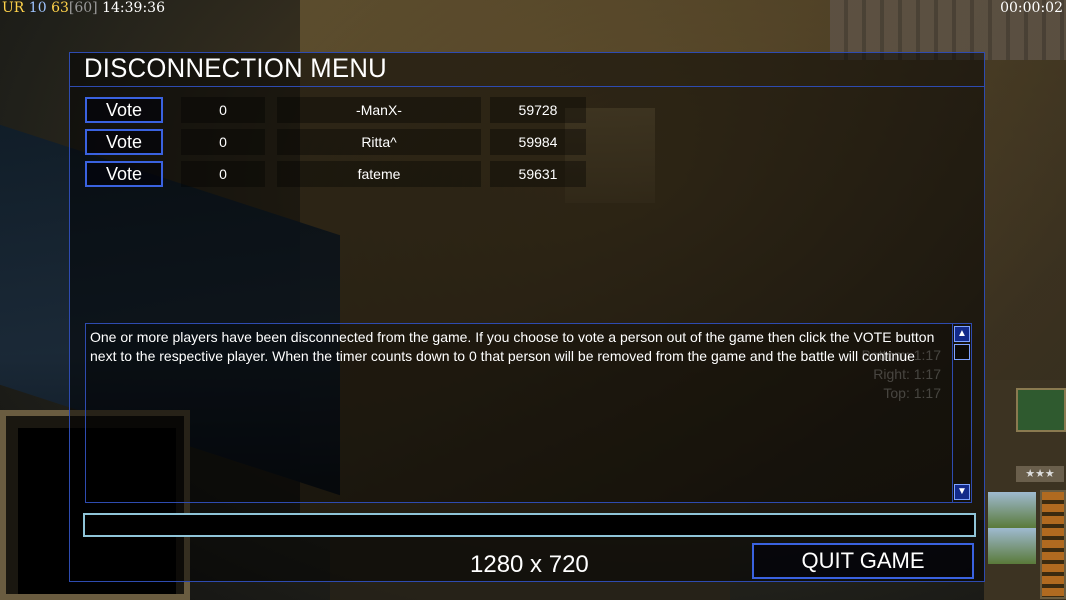  Describe the element at coordinates (60, 8) in the screenshot. I see `hud-fps: 63` at that location.